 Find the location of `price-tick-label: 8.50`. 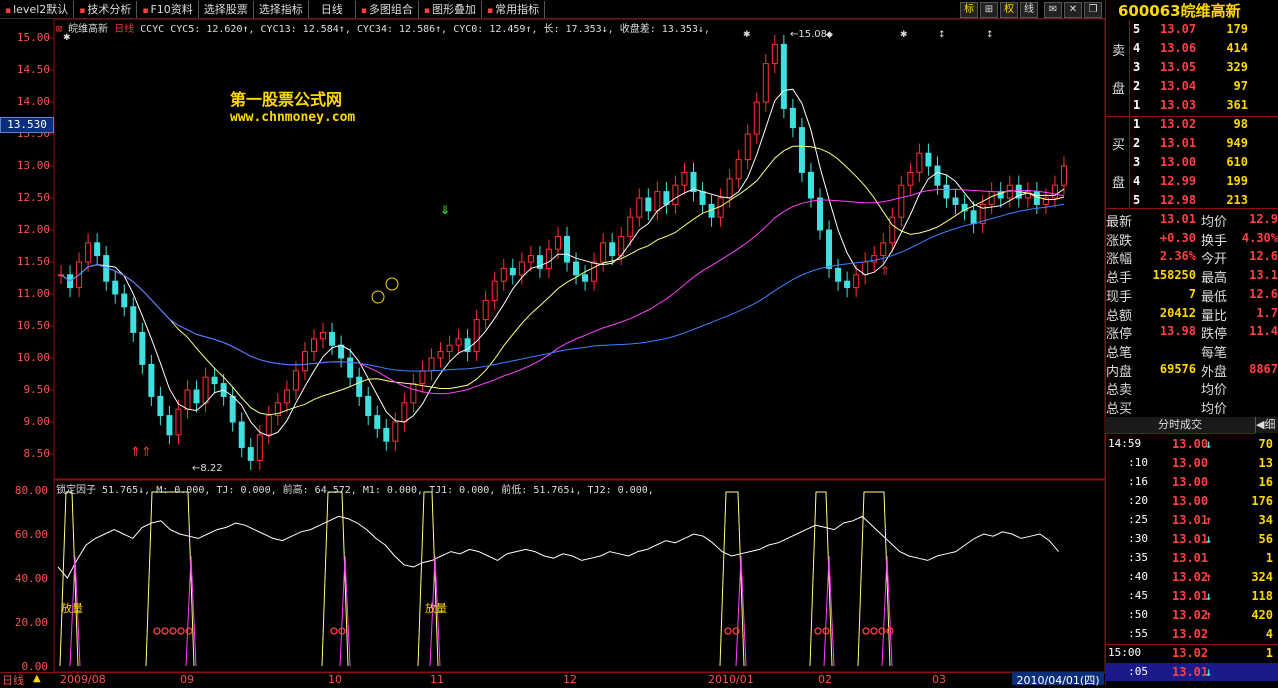

price-tick-label: 8.50 is located at coordinates (37, 453).